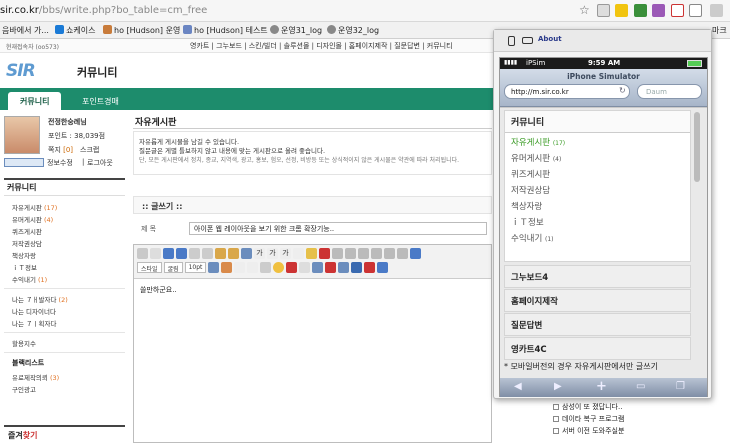 The image size is (730, 443). Describe the element at coordinates (220, 253) in the screenshot. I see `paste-icon` at that location.